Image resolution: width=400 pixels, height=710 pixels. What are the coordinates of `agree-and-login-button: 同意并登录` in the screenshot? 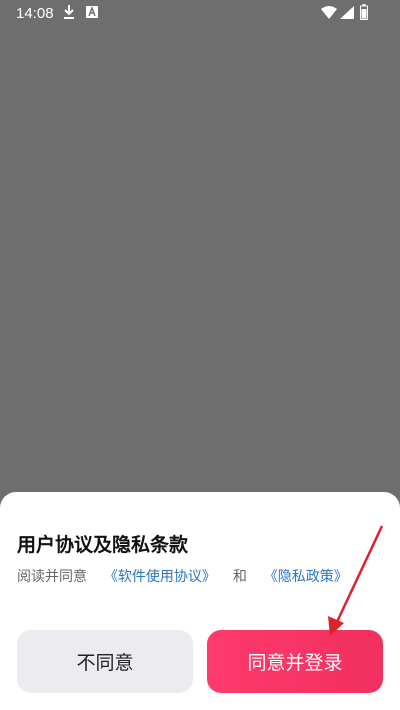 It's located at (295, 661).